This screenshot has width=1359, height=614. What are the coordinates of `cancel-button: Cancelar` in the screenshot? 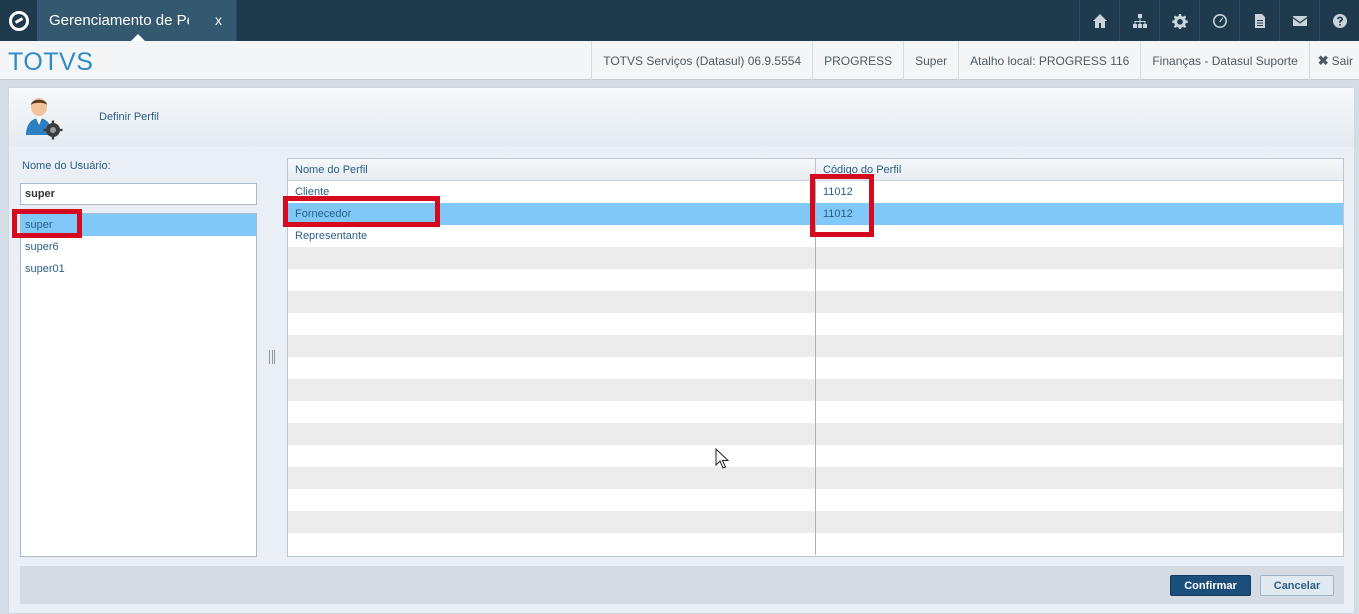 It's located at (1297, 585).